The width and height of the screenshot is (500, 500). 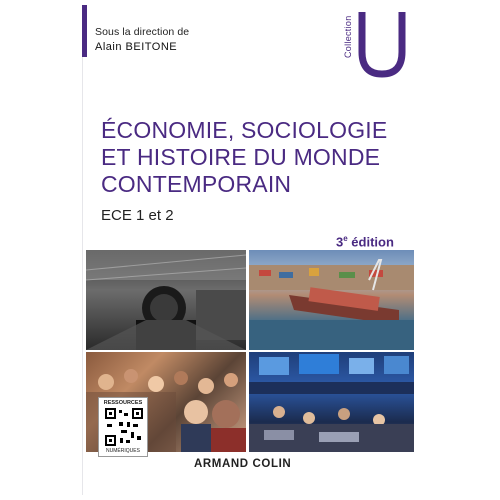 What do you see at coordinates (241, 157) in the screenshot?
I see `title-line: ET HISTOIRE DU MONDE` at bounding box center [241, 157].